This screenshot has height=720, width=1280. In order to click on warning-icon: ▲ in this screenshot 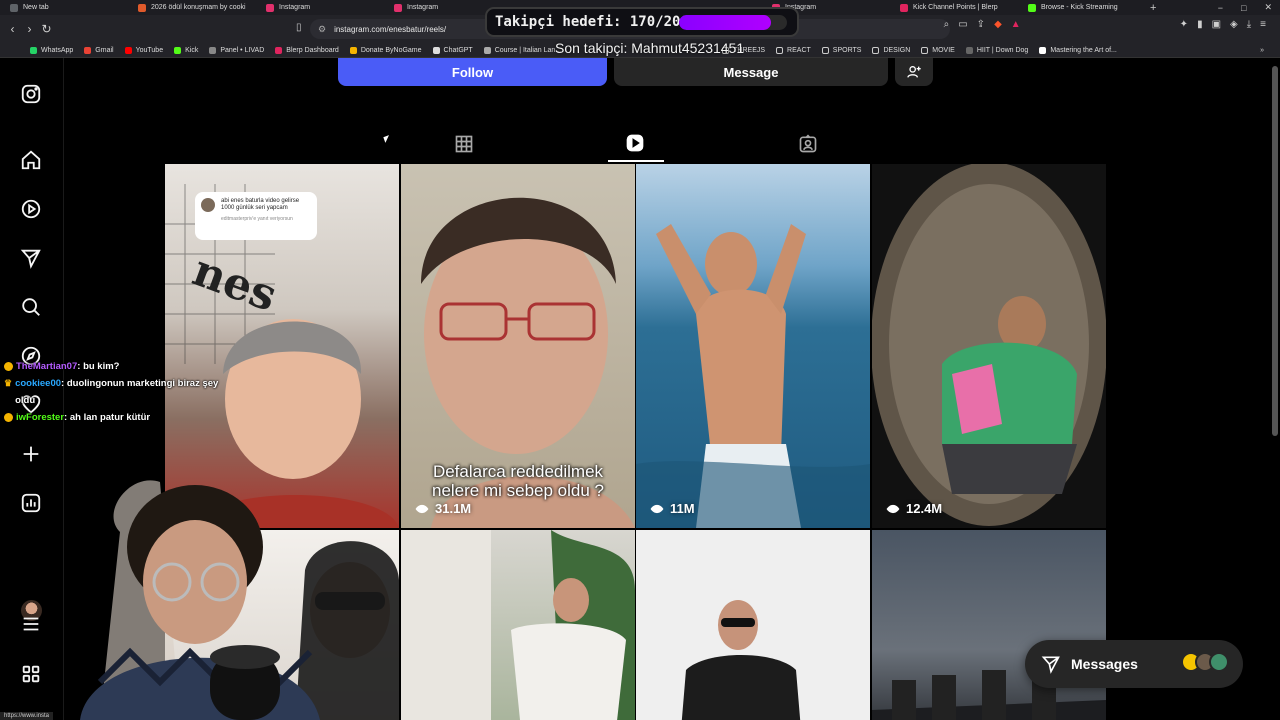, I will do `click(1016, 24)`.